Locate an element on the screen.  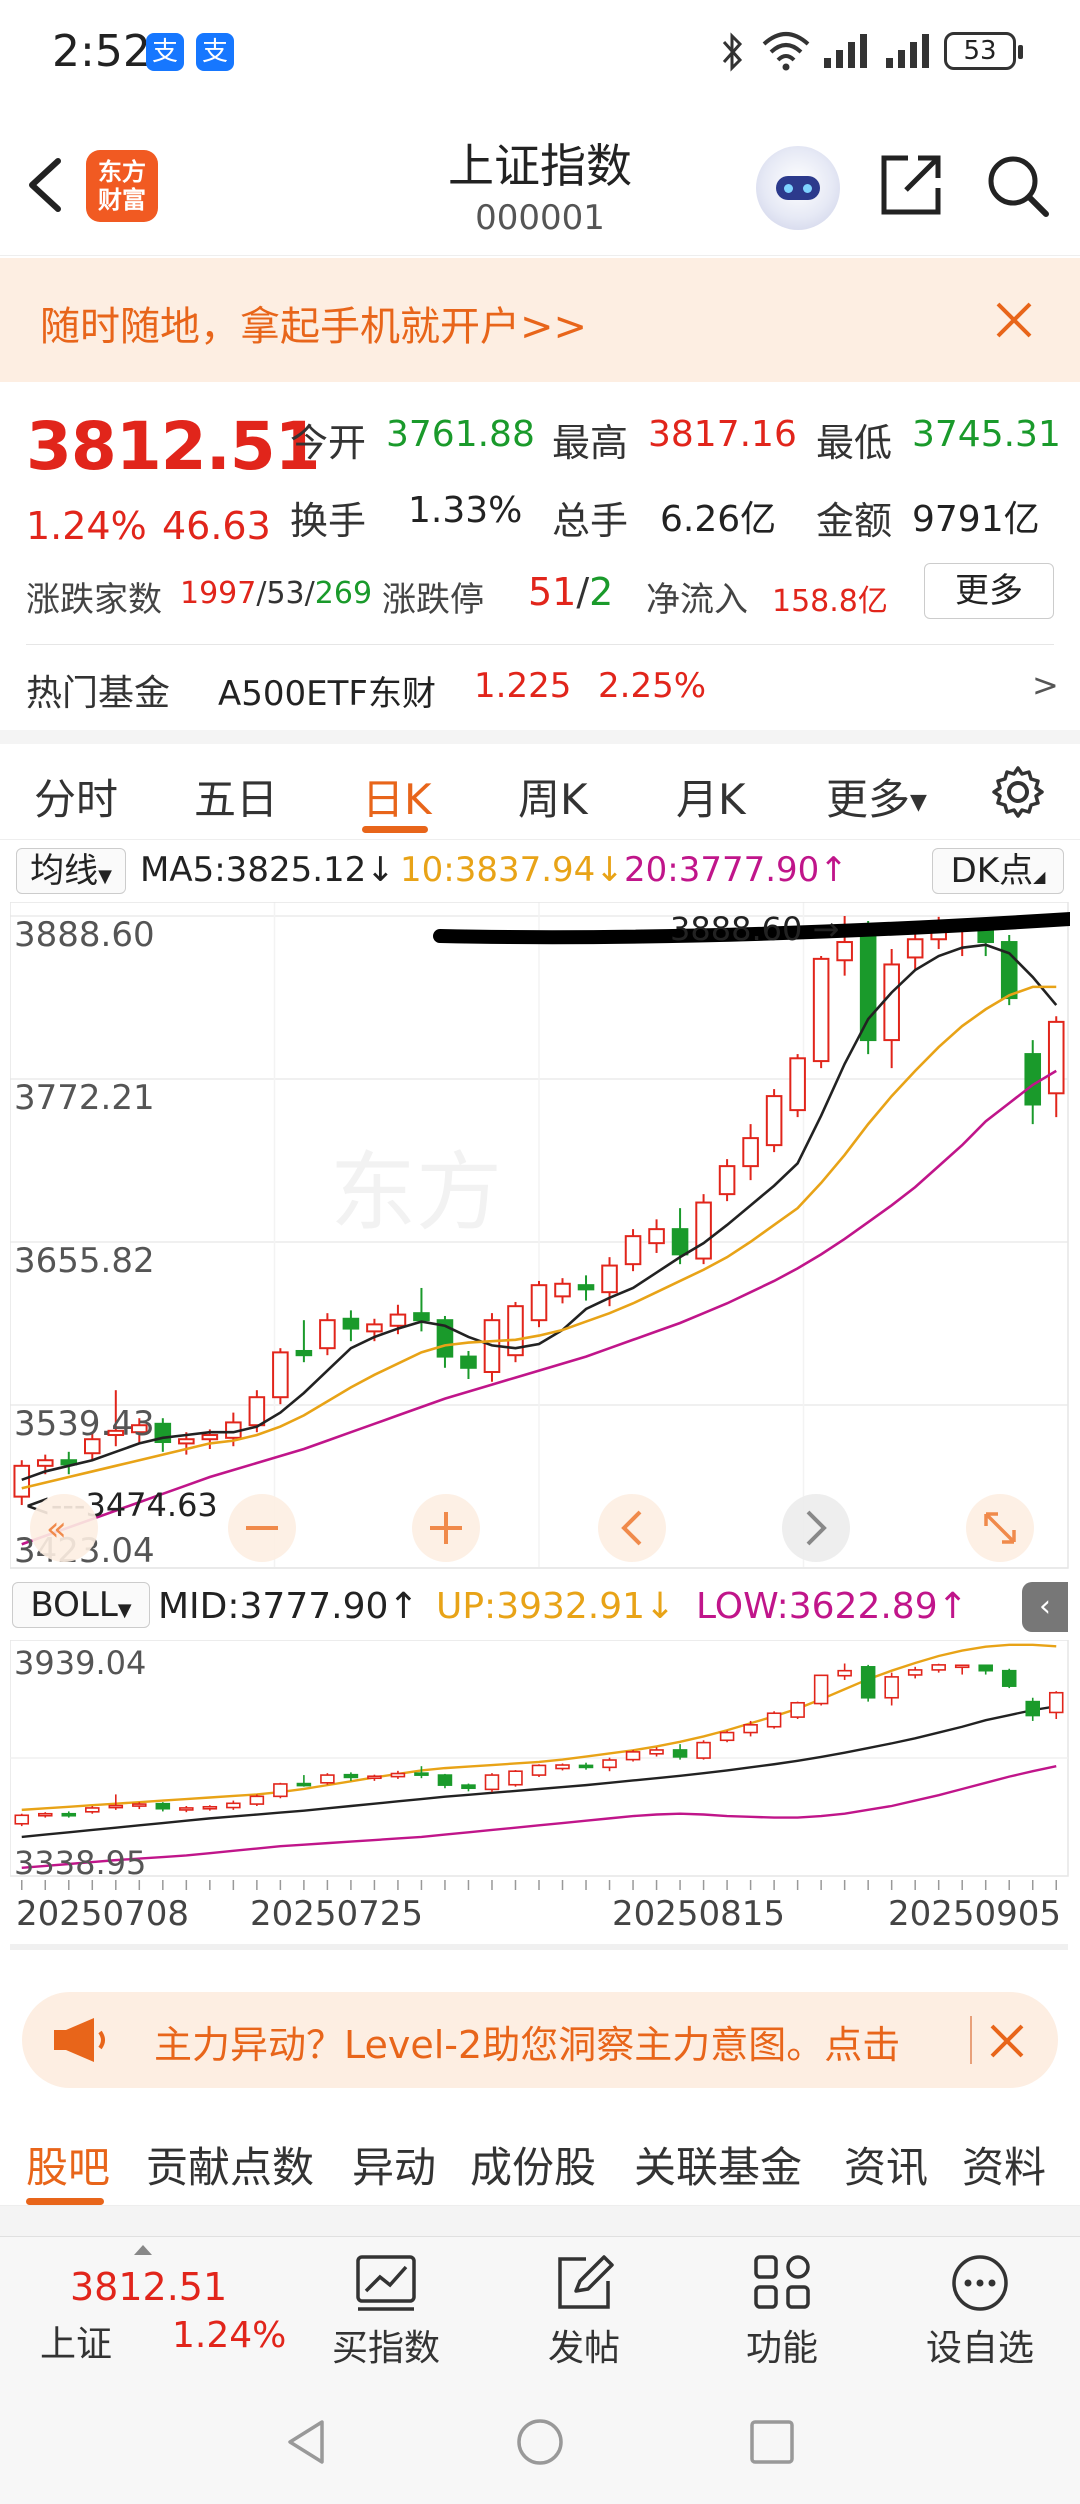
buy-index-button: 买指数 is located at coordinates (386, 2312).